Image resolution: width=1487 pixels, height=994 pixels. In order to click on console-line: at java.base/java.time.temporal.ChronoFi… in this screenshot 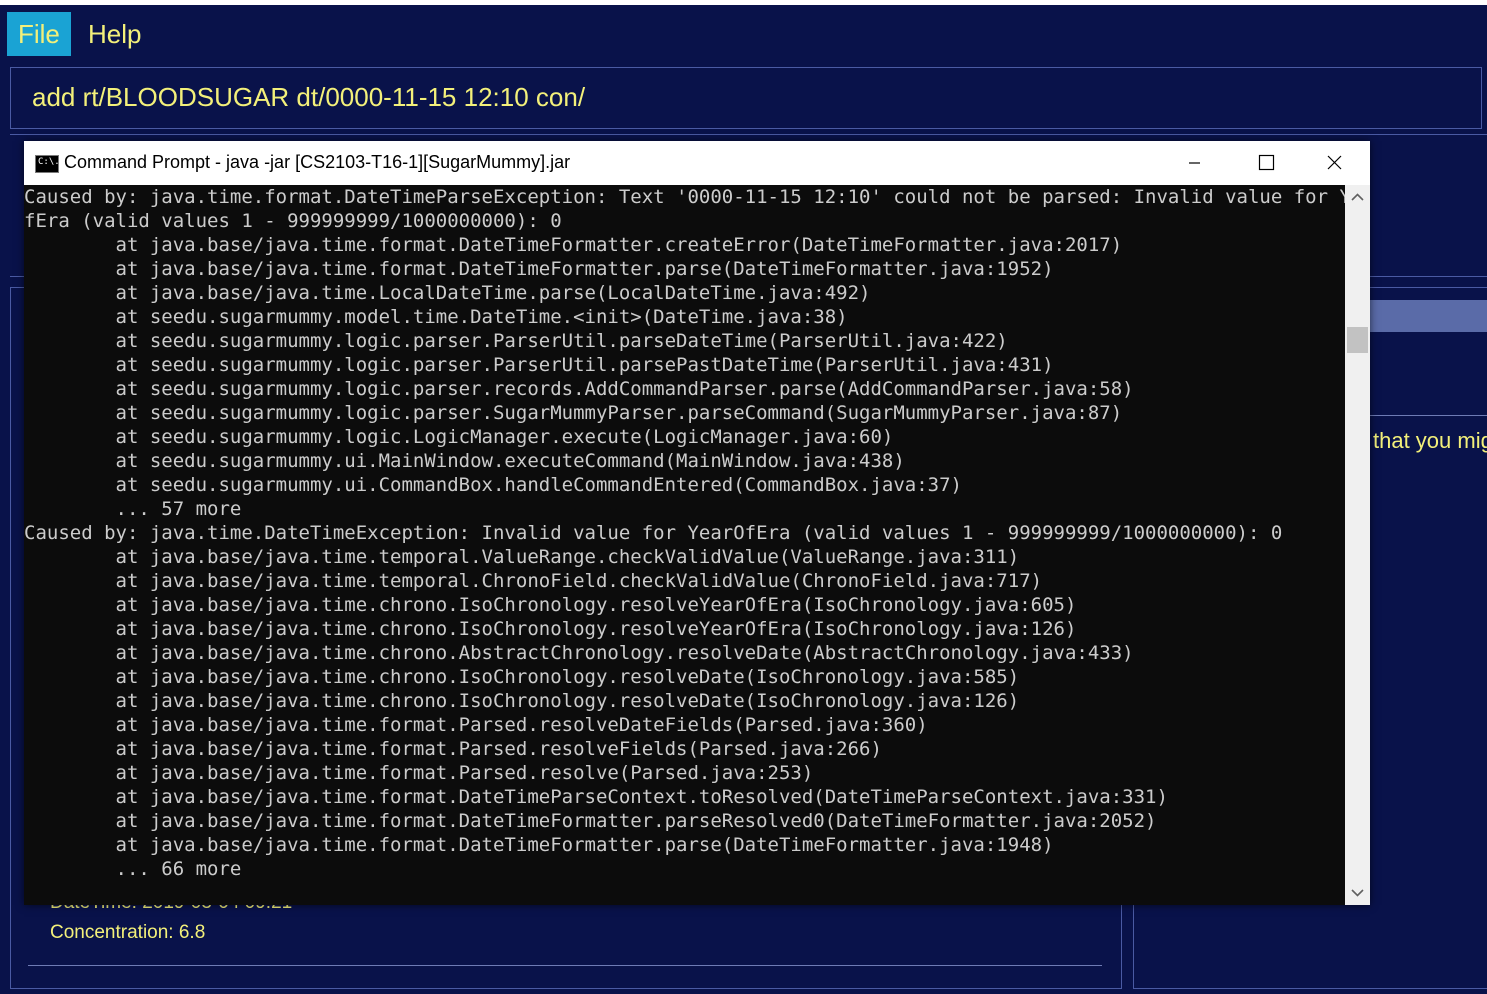, I will do `click(533, 581)`.